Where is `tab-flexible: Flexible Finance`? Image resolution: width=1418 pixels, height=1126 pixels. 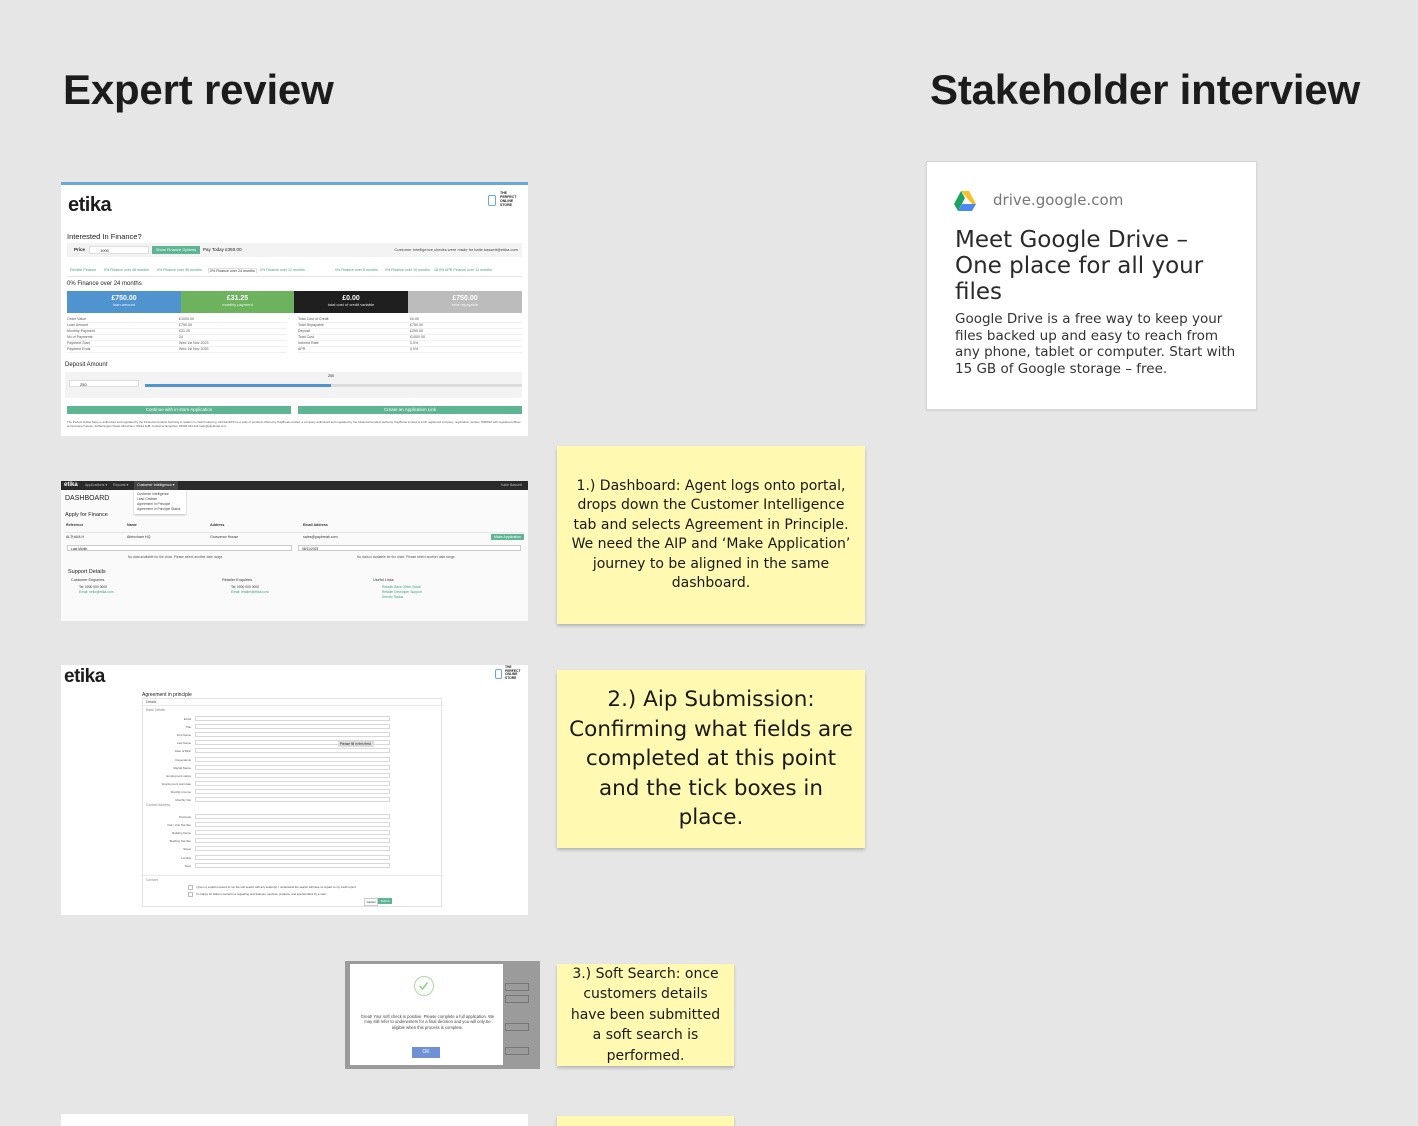
tab-flexible: Flexible Finance is located at coordinates (83, 270).